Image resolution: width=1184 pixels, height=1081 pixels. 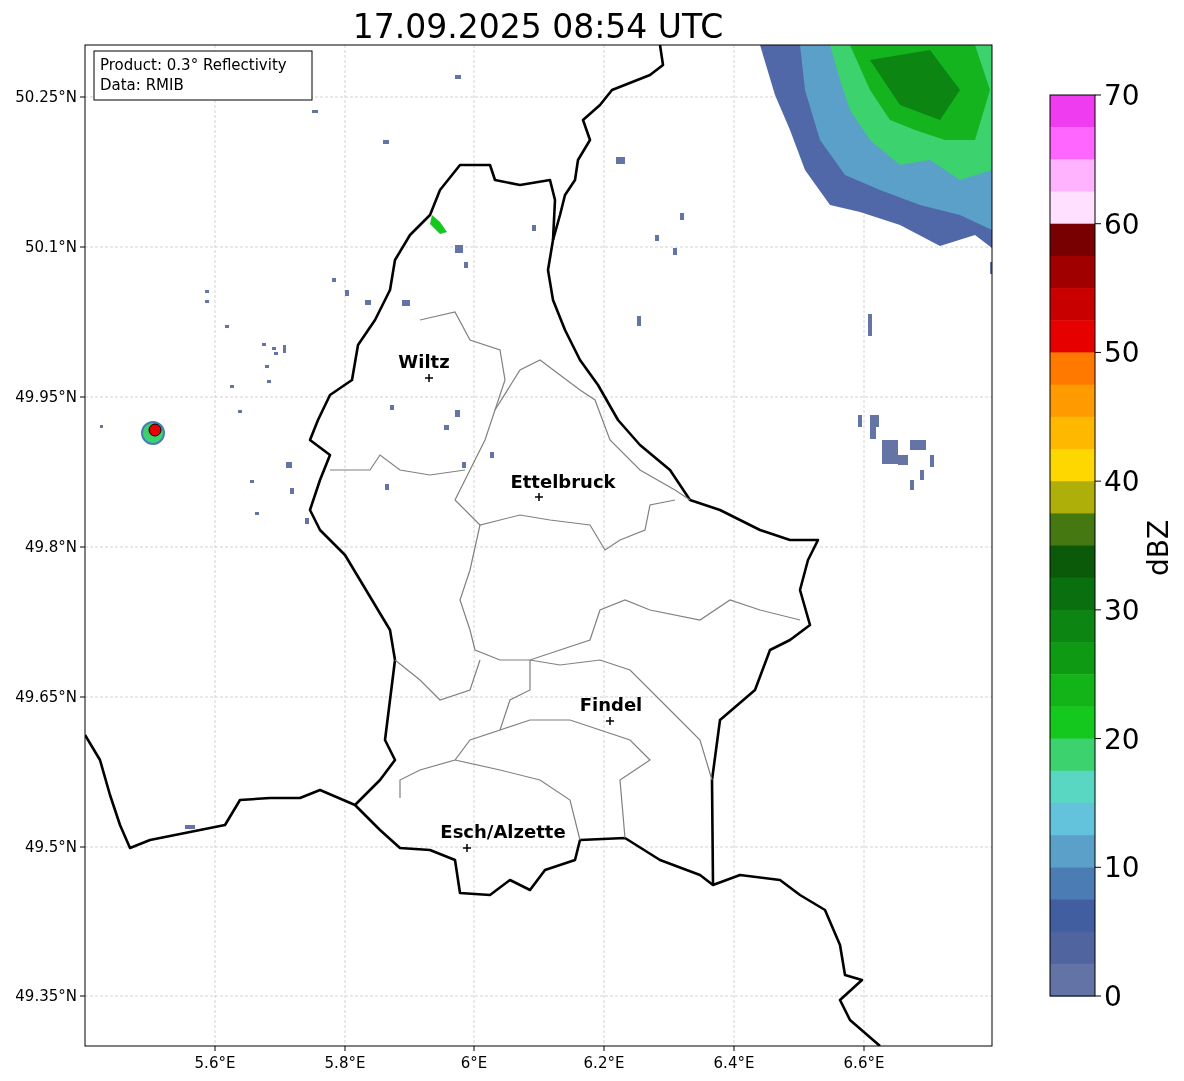 I want to click on colorbar-tick-label: 50, so click(x=1122, y=353).